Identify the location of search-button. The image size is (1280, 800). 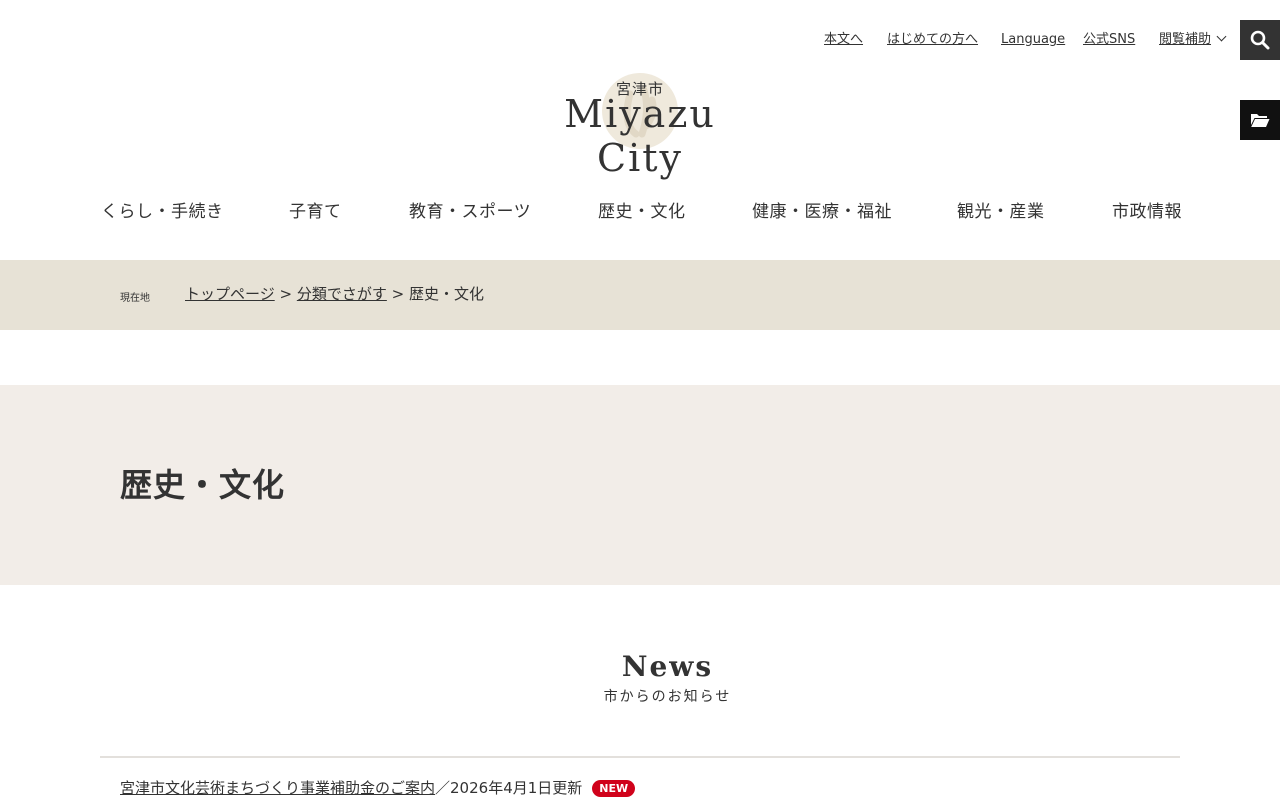
(1260, 40).